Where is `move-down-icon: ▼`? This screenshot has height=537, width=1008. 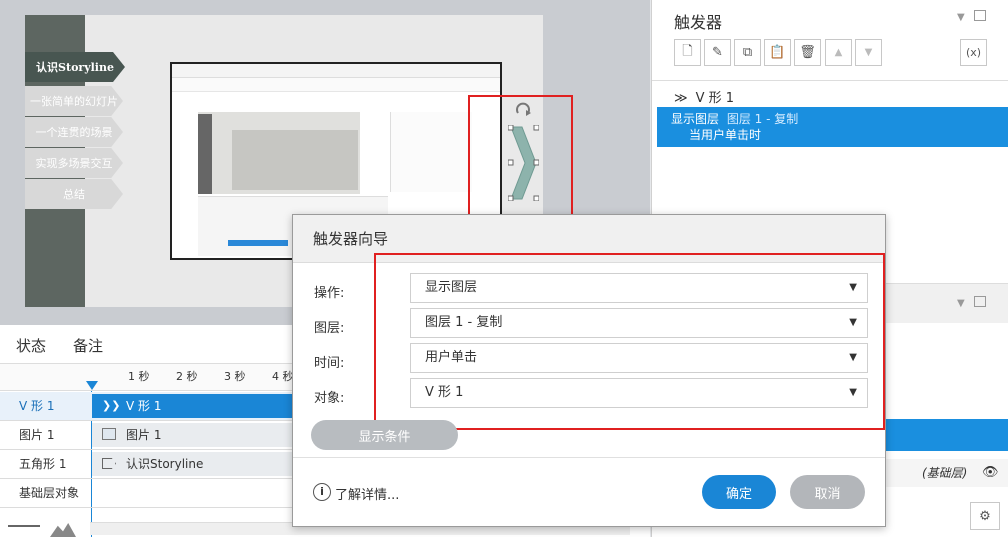
move-down-icon: ▼ is located at coordinates (868, 52).